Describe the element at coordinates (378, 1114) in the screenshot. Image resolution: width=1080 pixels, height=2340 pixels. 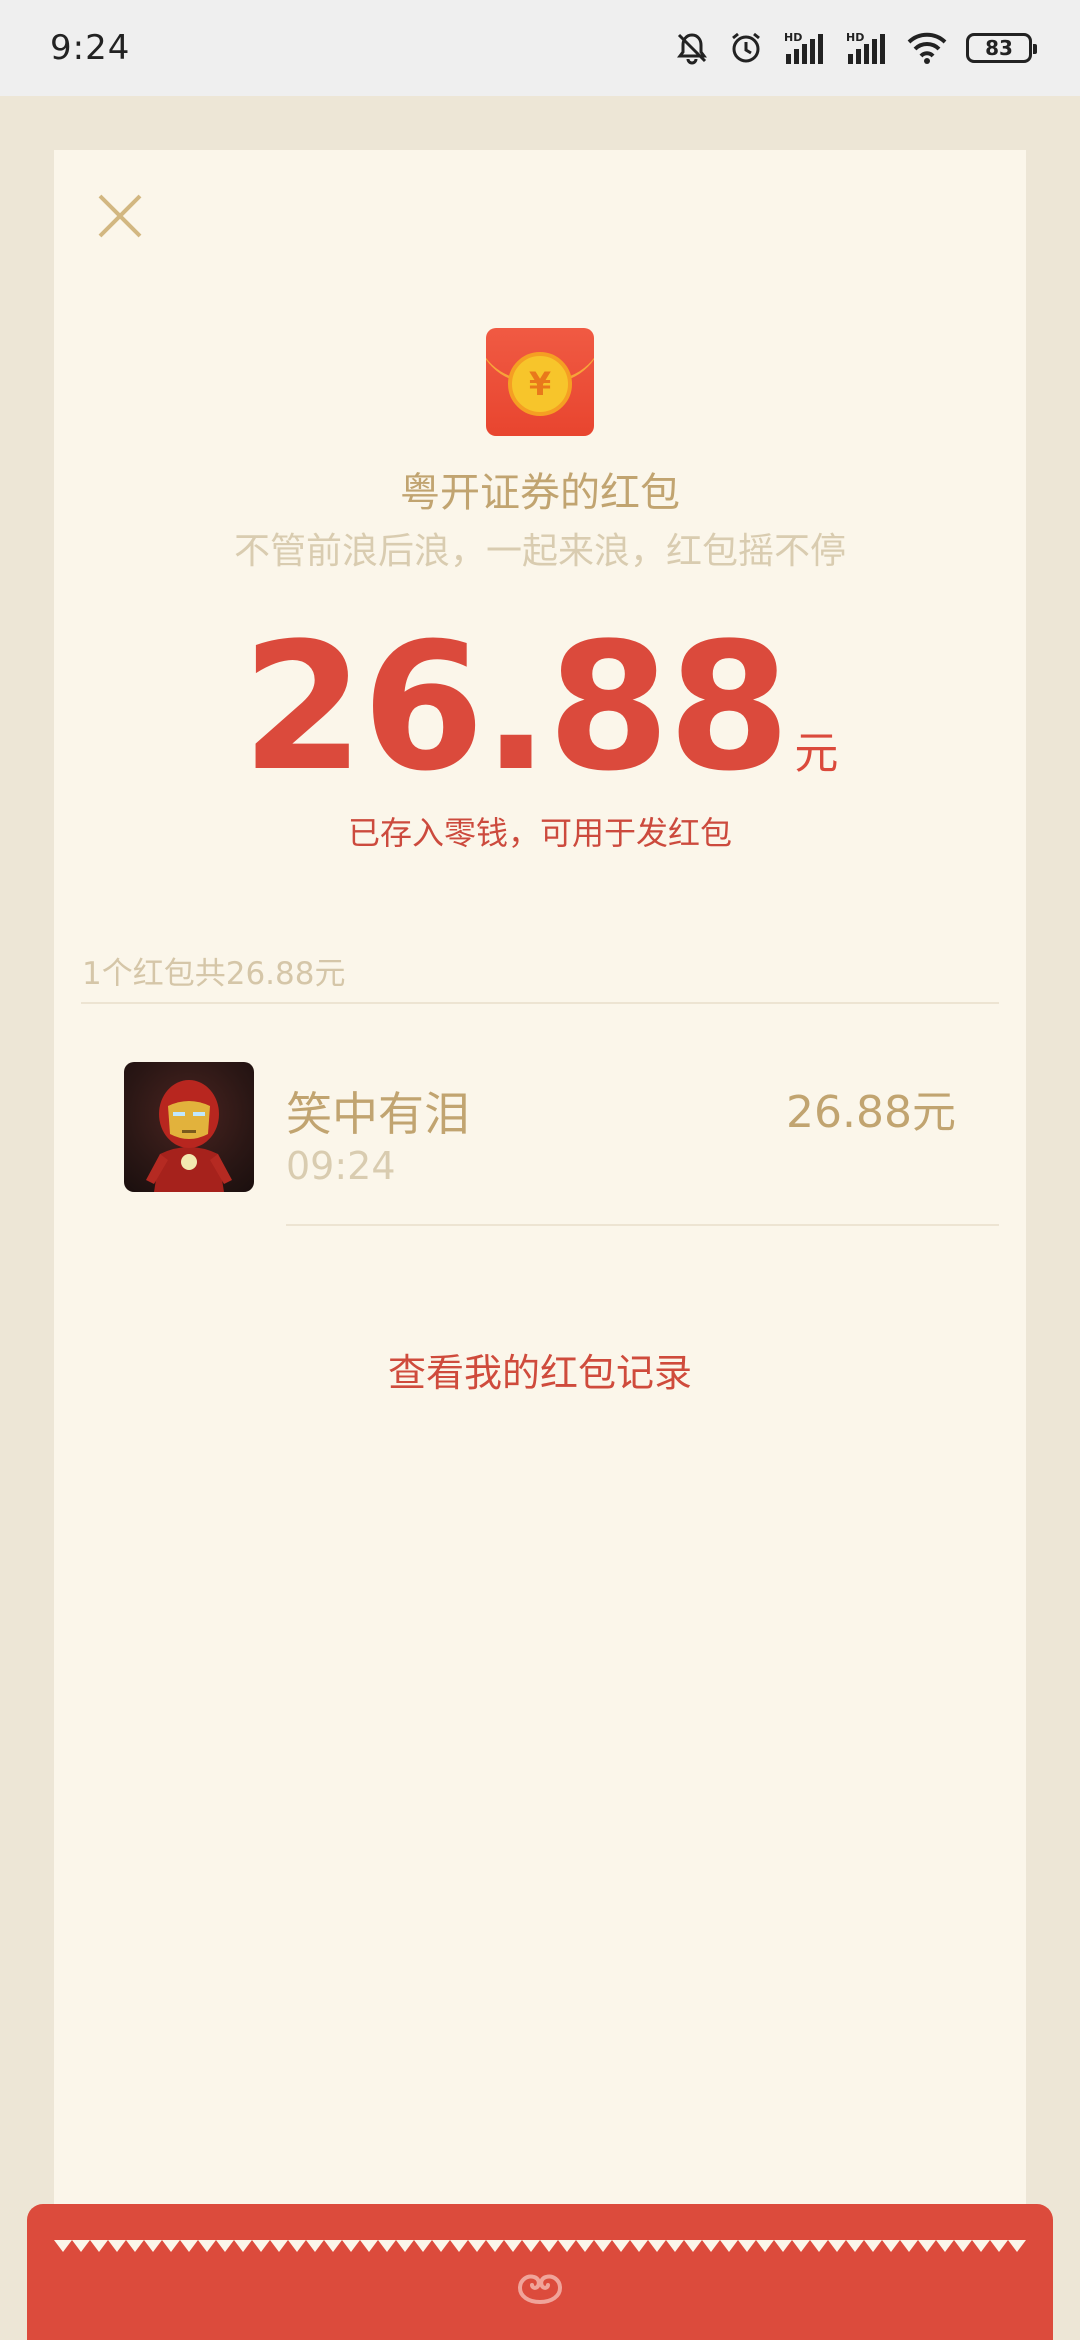
I see `recipient-name: 笑中有泪` at that location.